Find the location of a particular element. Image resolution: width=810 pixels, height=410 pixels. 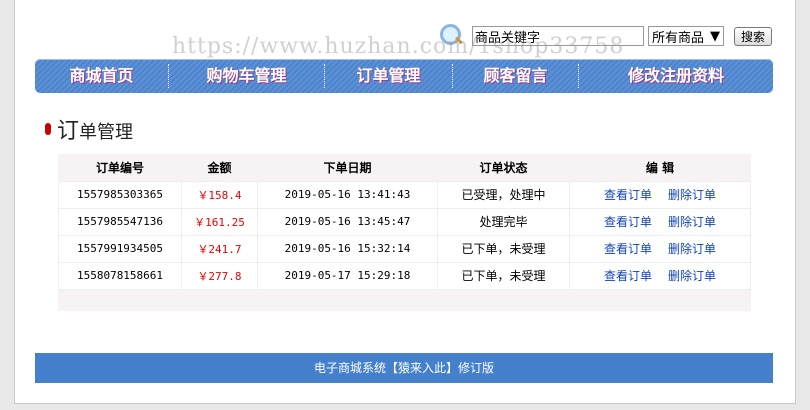

order-status: 处理完毕 is located at coordinates (503, 221).